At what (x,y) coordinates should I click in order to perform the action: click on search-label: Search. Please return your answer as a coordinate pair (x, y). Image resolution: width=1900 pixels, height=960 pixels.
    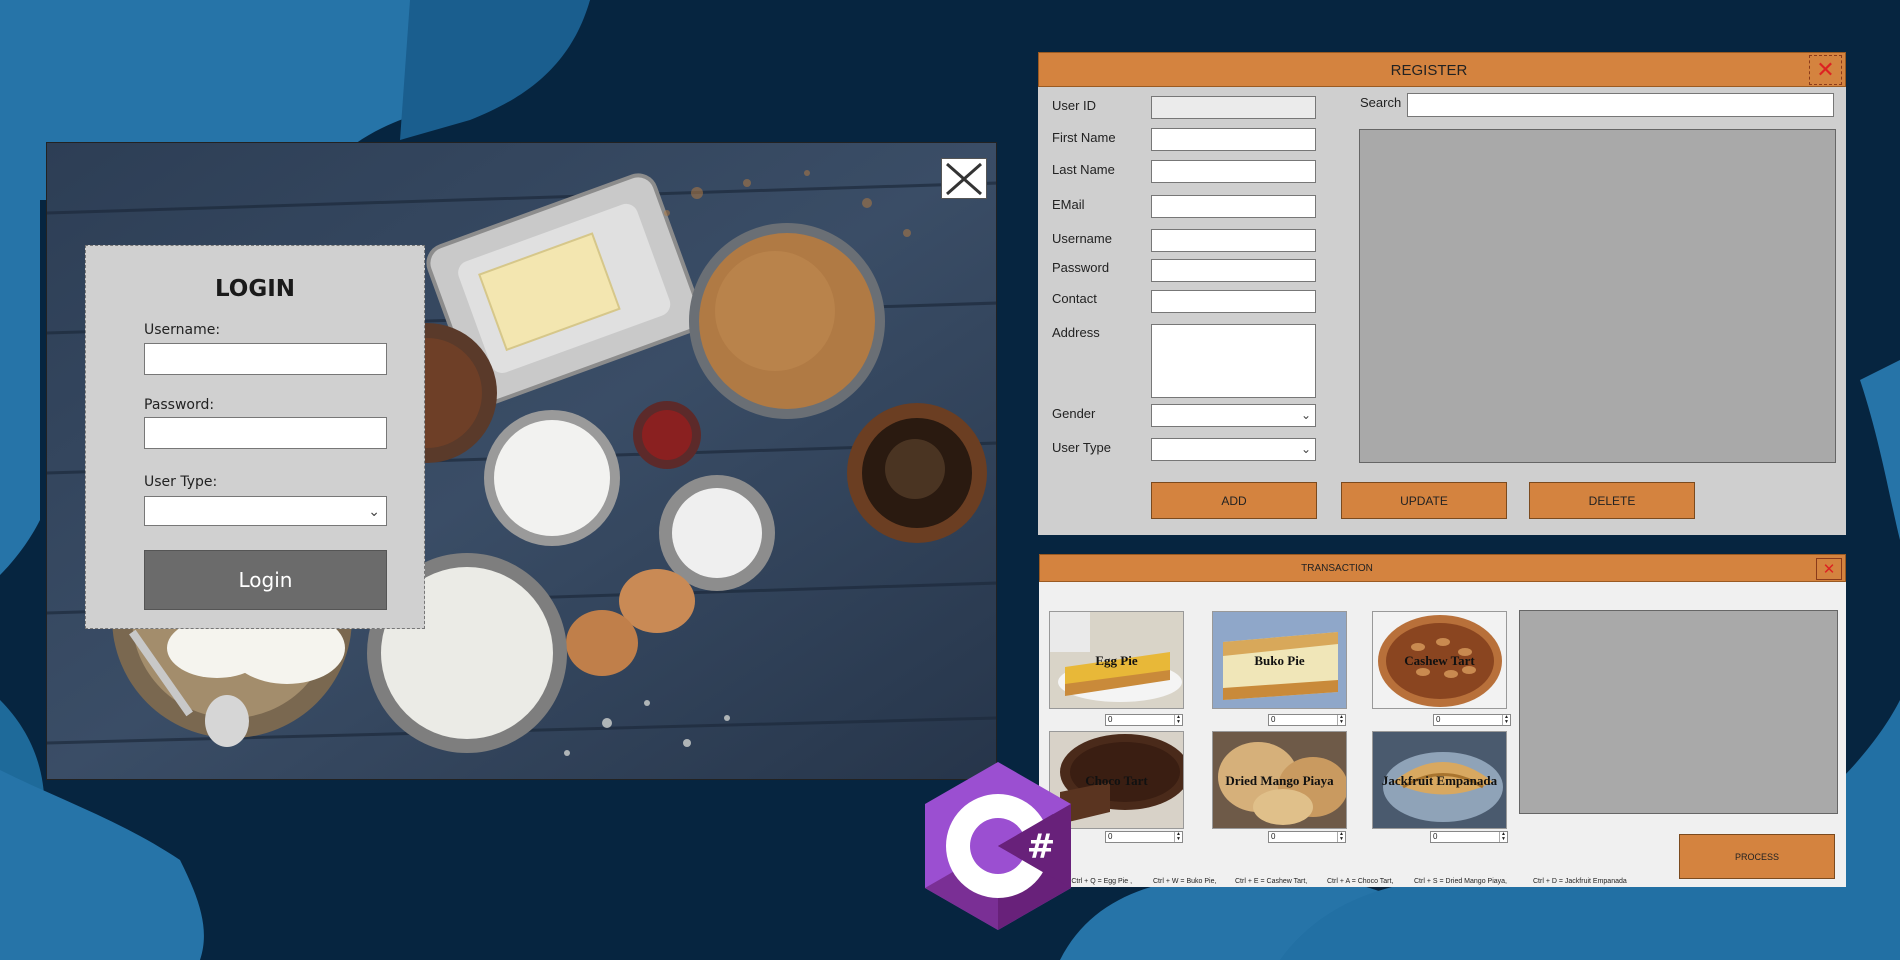
    Looking at the image, I should click on (1381, 102).